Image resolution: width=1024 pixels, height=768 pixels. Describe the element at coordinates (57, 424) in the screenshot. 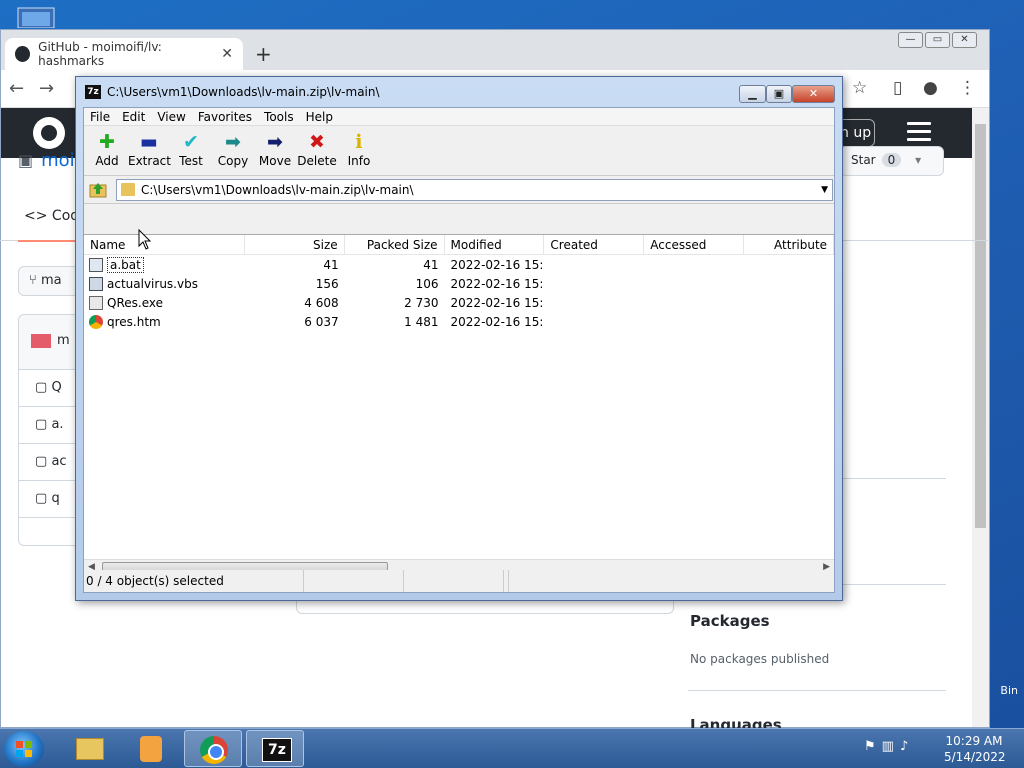

I see `file-row-name: a.` at that location.